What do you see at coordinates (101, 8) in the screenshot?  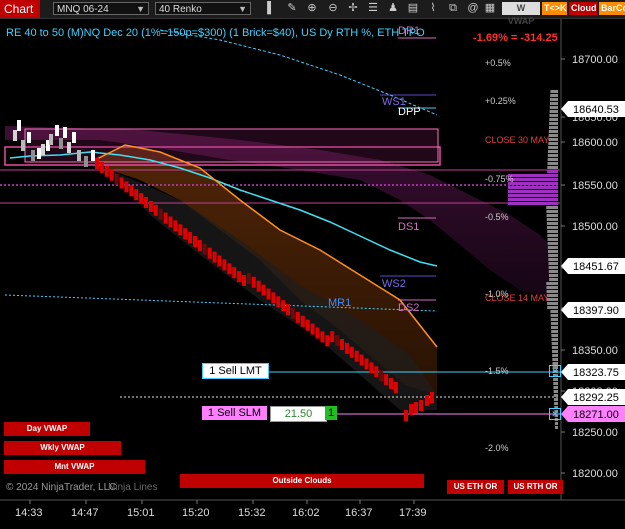 I see `instrument-selector: MNQ 06-24 ▼` at bounding box center [101, 8].